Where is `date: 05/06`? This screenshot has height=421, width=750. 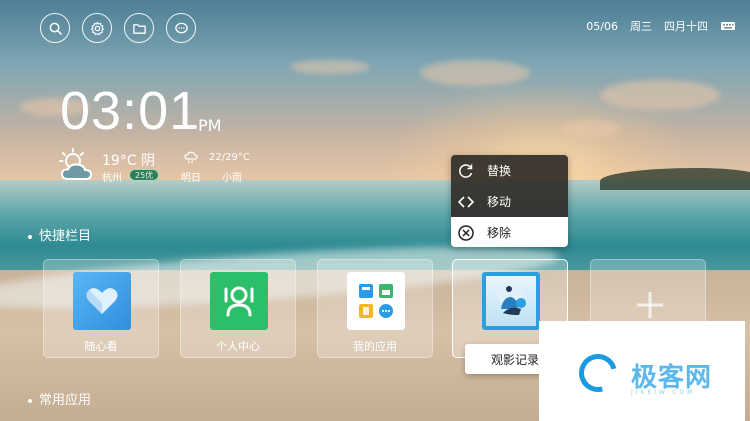
date: 05/06 is located at coordinates (602, 26).